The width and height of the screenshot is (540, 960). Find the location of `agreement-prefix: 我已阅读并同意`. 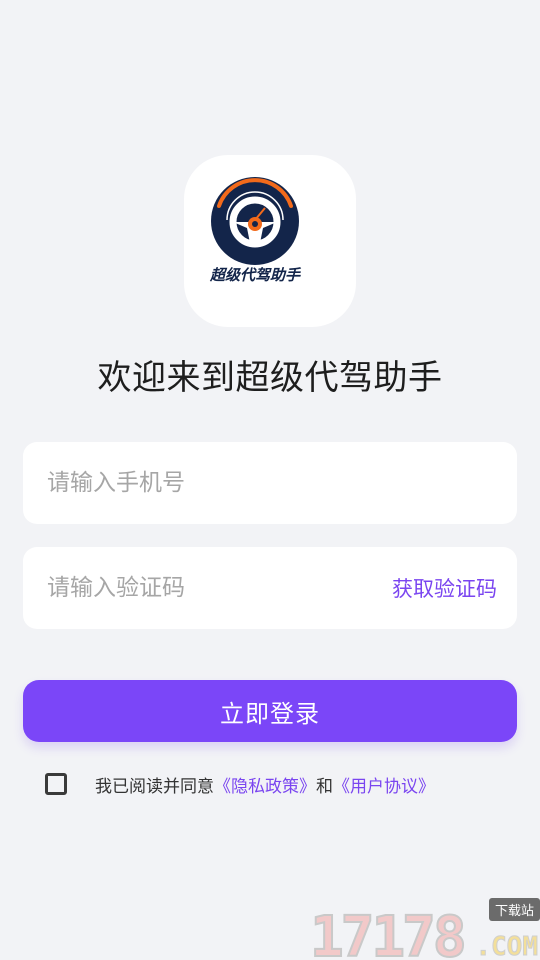

agreement-prefix: 我已阅读并同意 is located at coordinates (154, 786).